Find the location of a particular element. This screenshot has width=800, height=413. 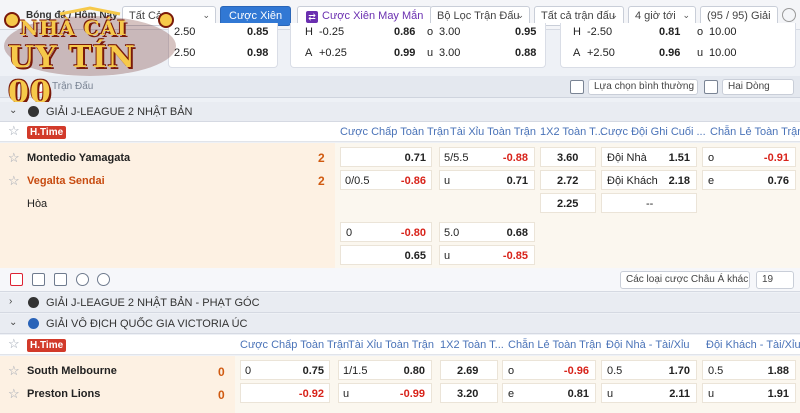

odd-even-odds-cell: o -0.96 is located at coordinates (549, 370).